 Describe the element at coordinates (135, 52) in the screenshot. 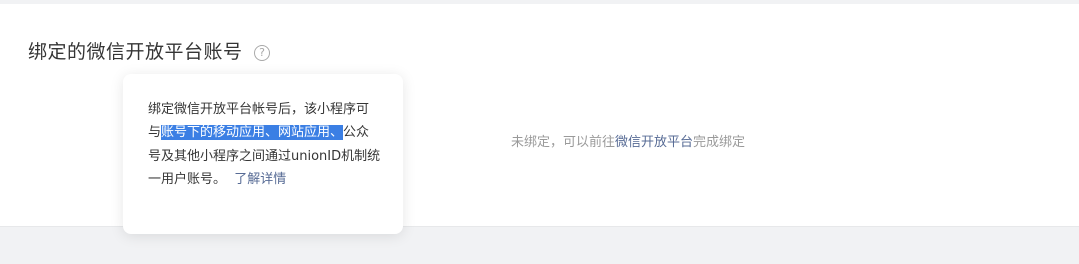

I see `section-title: 绑定的微信开放平台账号` at that location.